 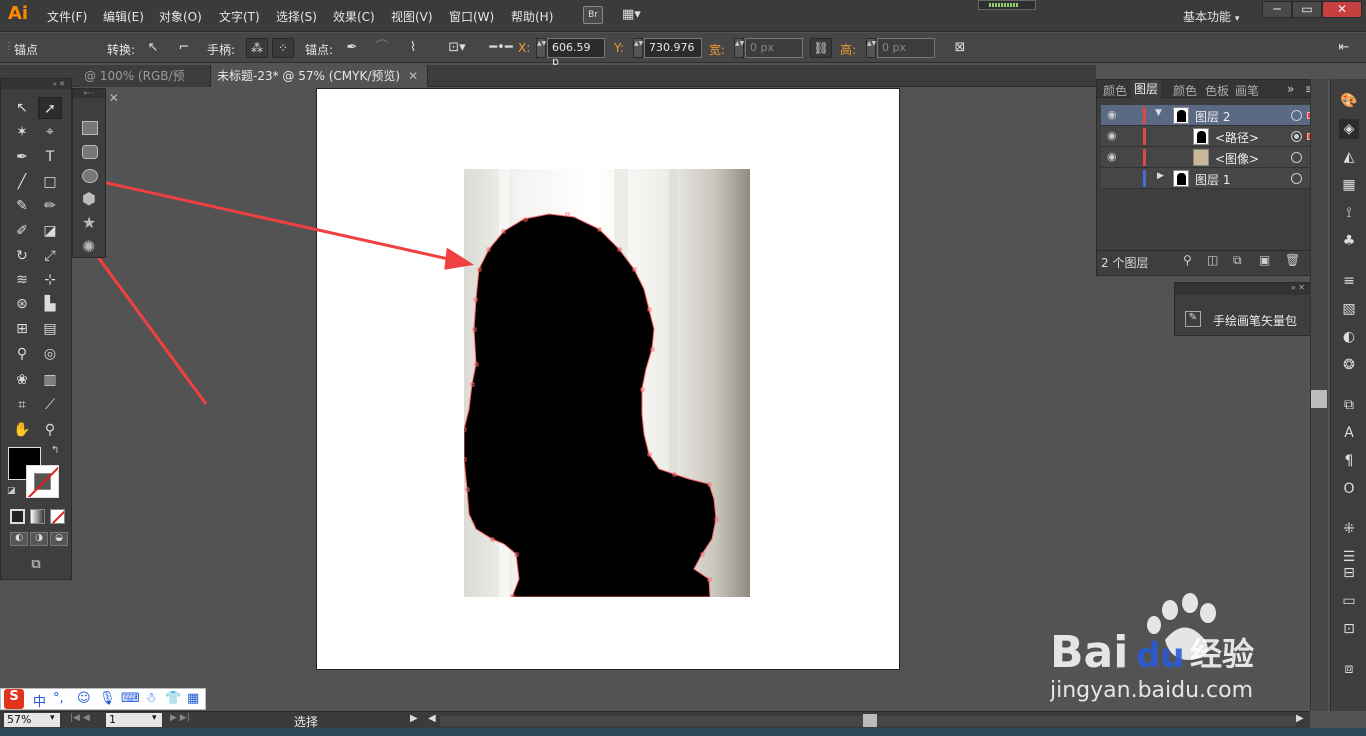 I want to click on pen-tool-icon: ✒, so click(x=22, y=157).